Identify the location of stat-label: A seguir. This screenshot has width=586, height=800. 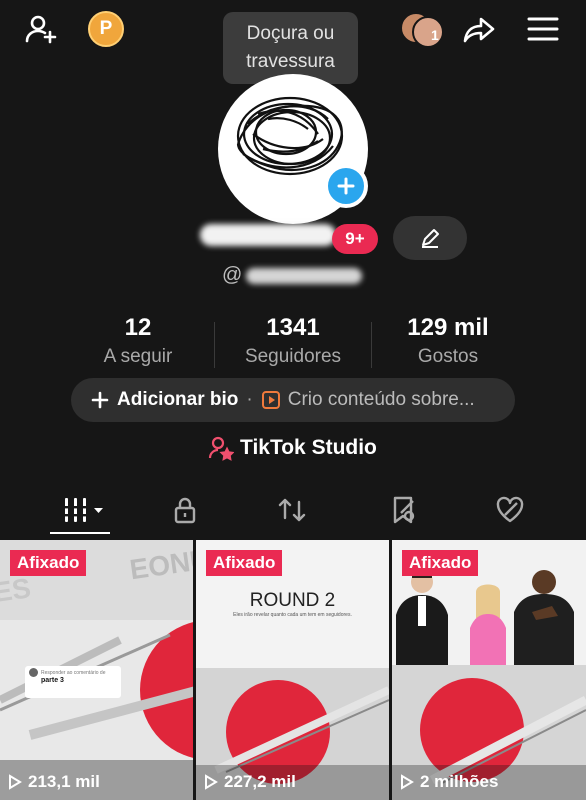
(138, 356).